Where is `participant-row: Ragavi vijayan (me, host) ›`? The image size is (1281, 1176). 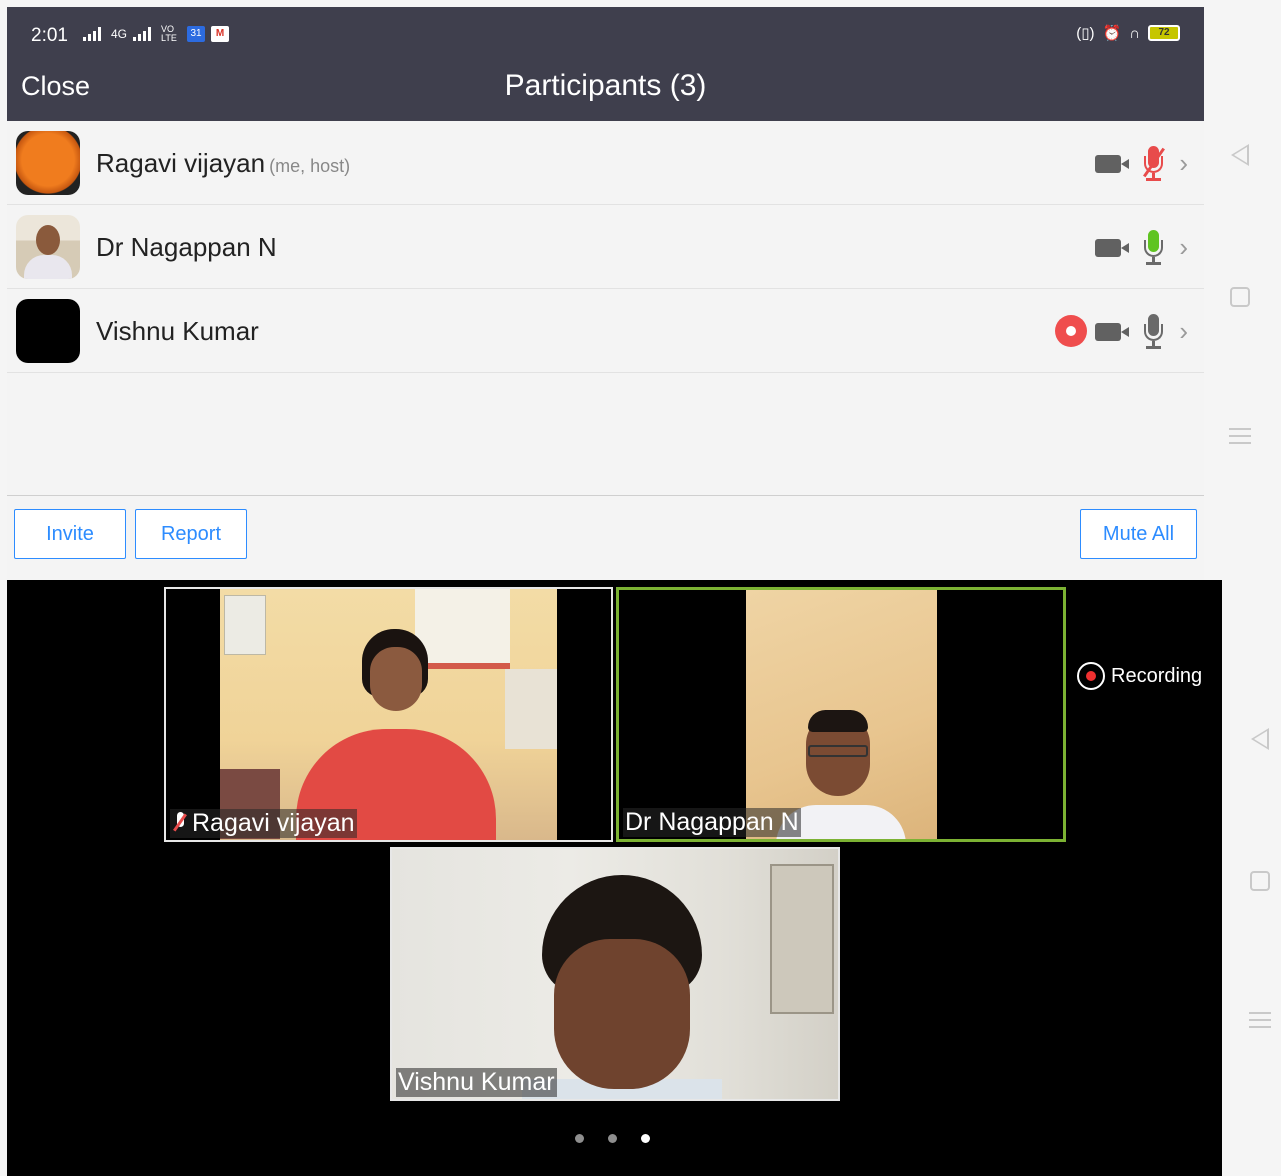
participant-row: Ragavi vijayan (me, host) › is located at coordinates (605, 163).